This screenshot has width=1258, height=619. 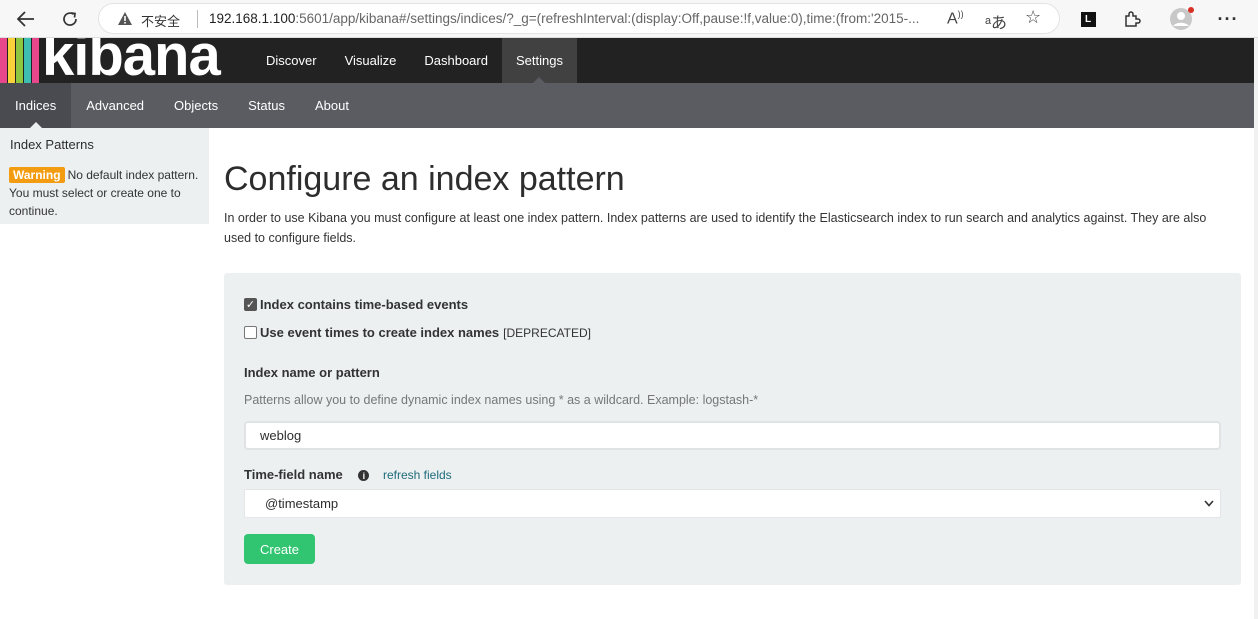 I want to click on time-field-select: @timestamp, so click(x=732, y=503).